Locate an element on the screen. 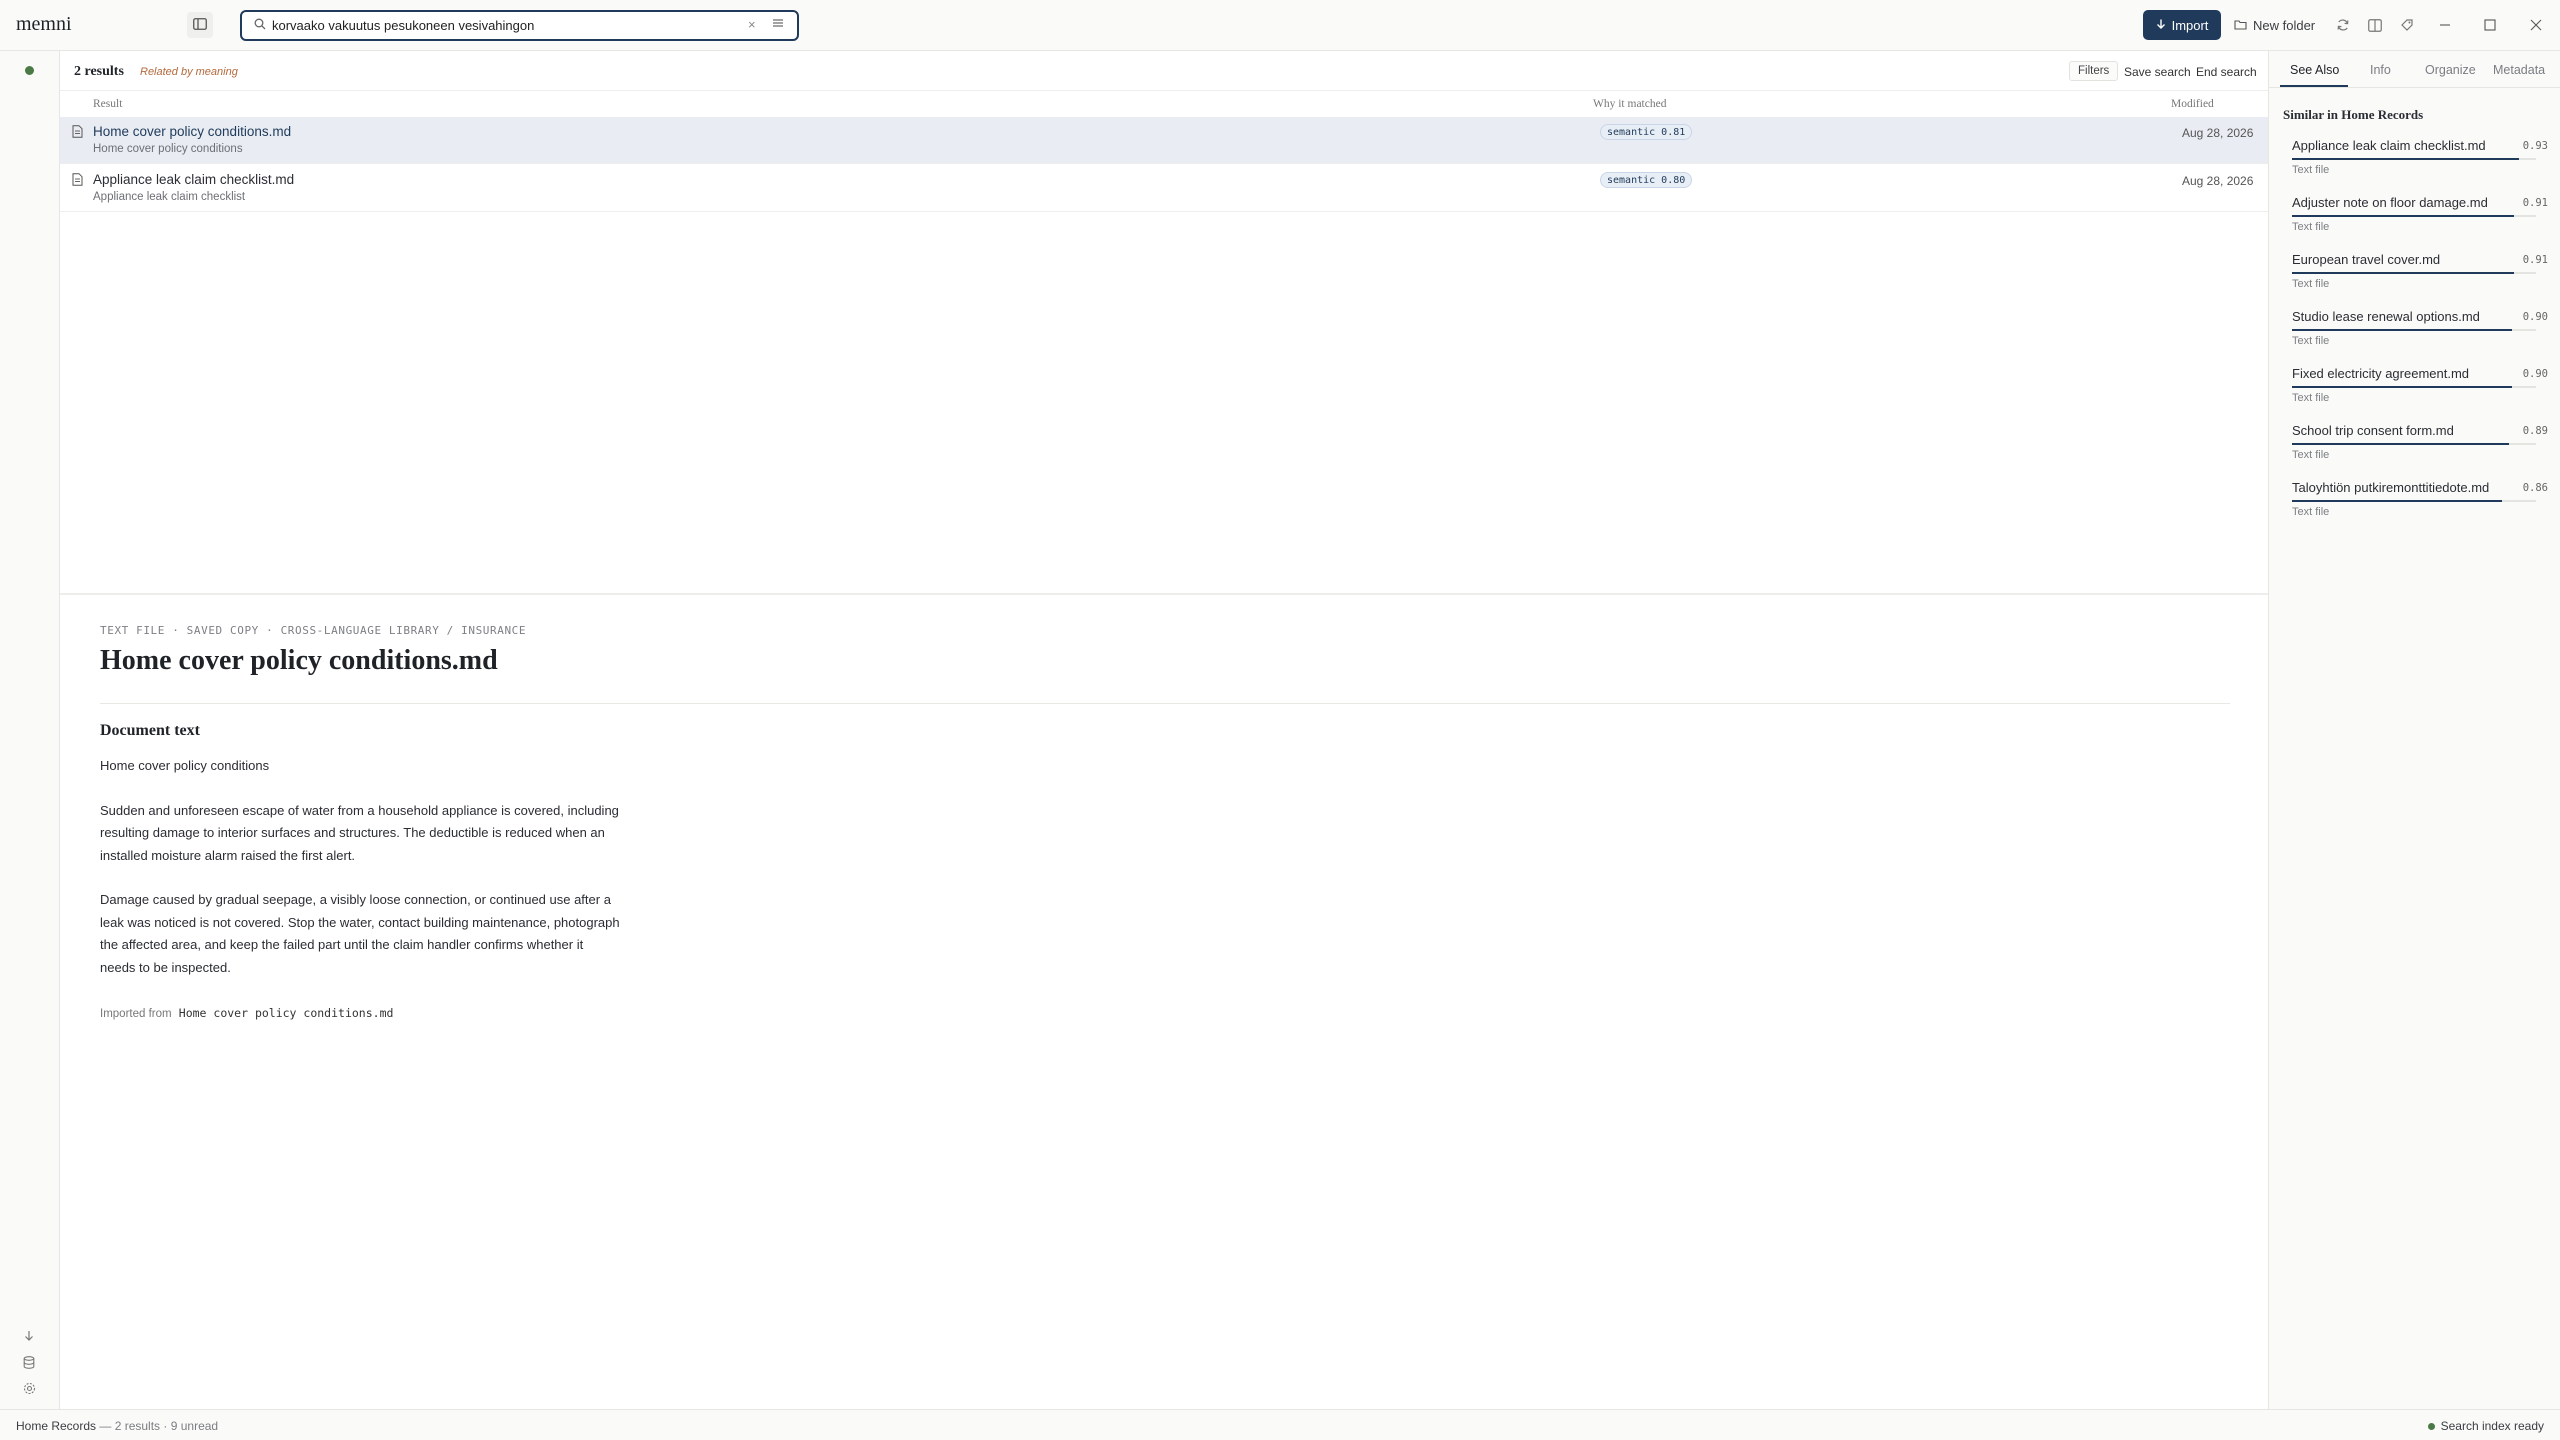 The width and height of the screenshot is (2560, 1440). similarity-score: 0.93 is located at coordinates (2535, 146).